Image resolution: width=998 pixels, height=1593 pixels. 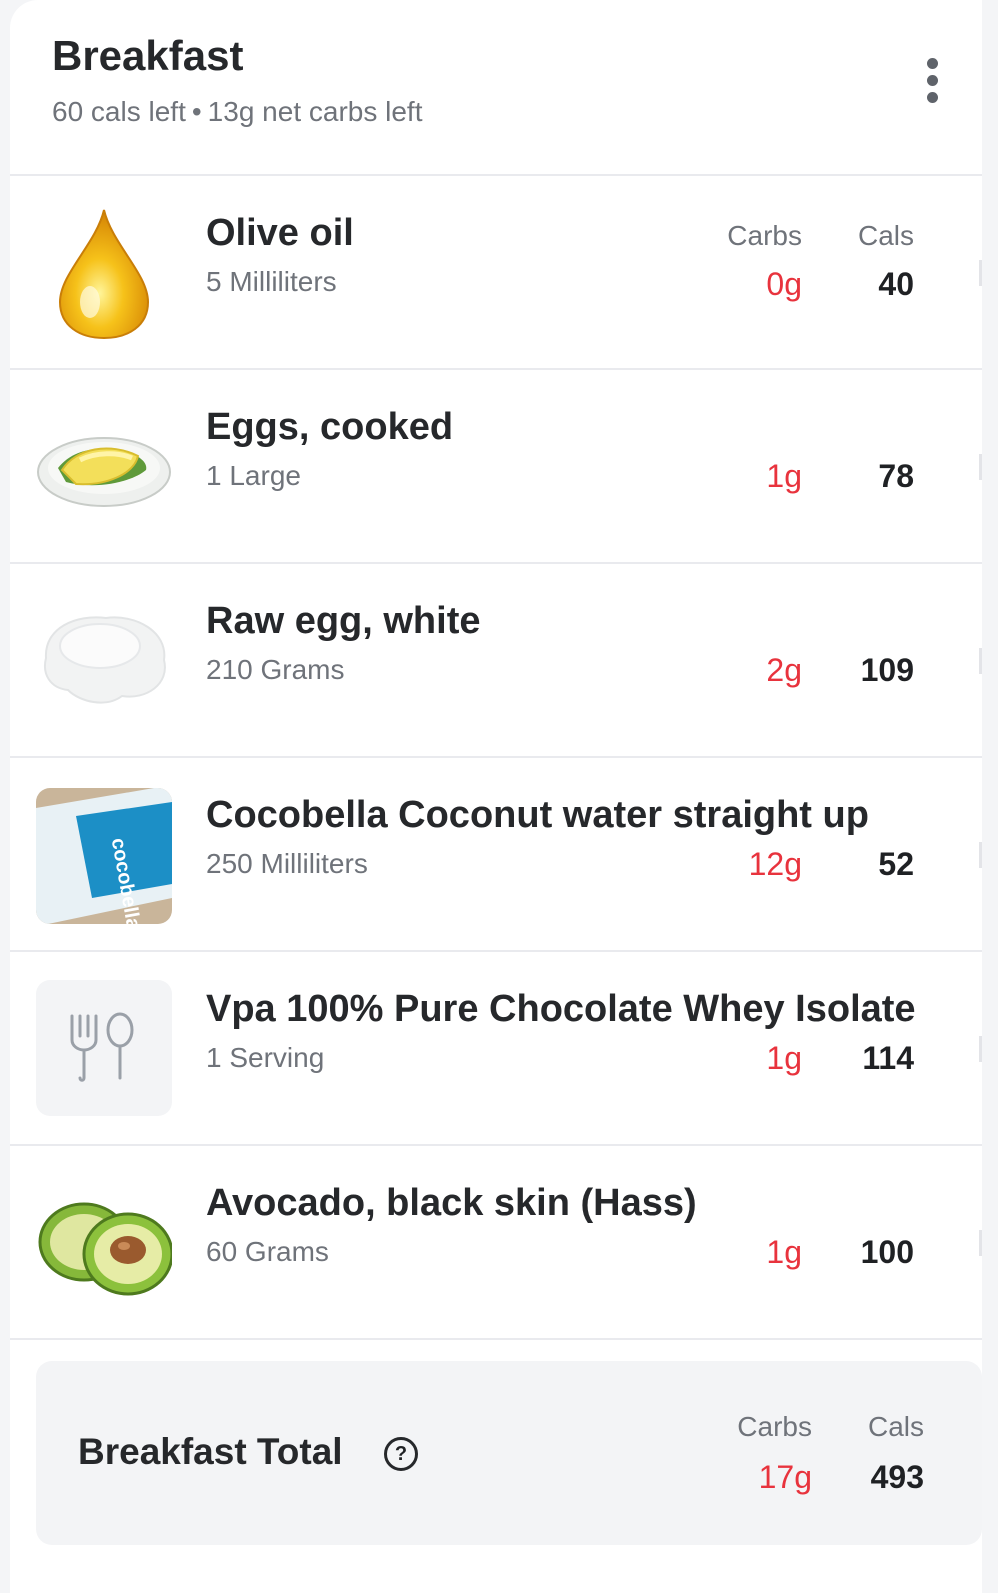 What do you see at coordinates (104, 660) in the screenshot?
I see `egg-white-icon` at bounding box center [104, 660].